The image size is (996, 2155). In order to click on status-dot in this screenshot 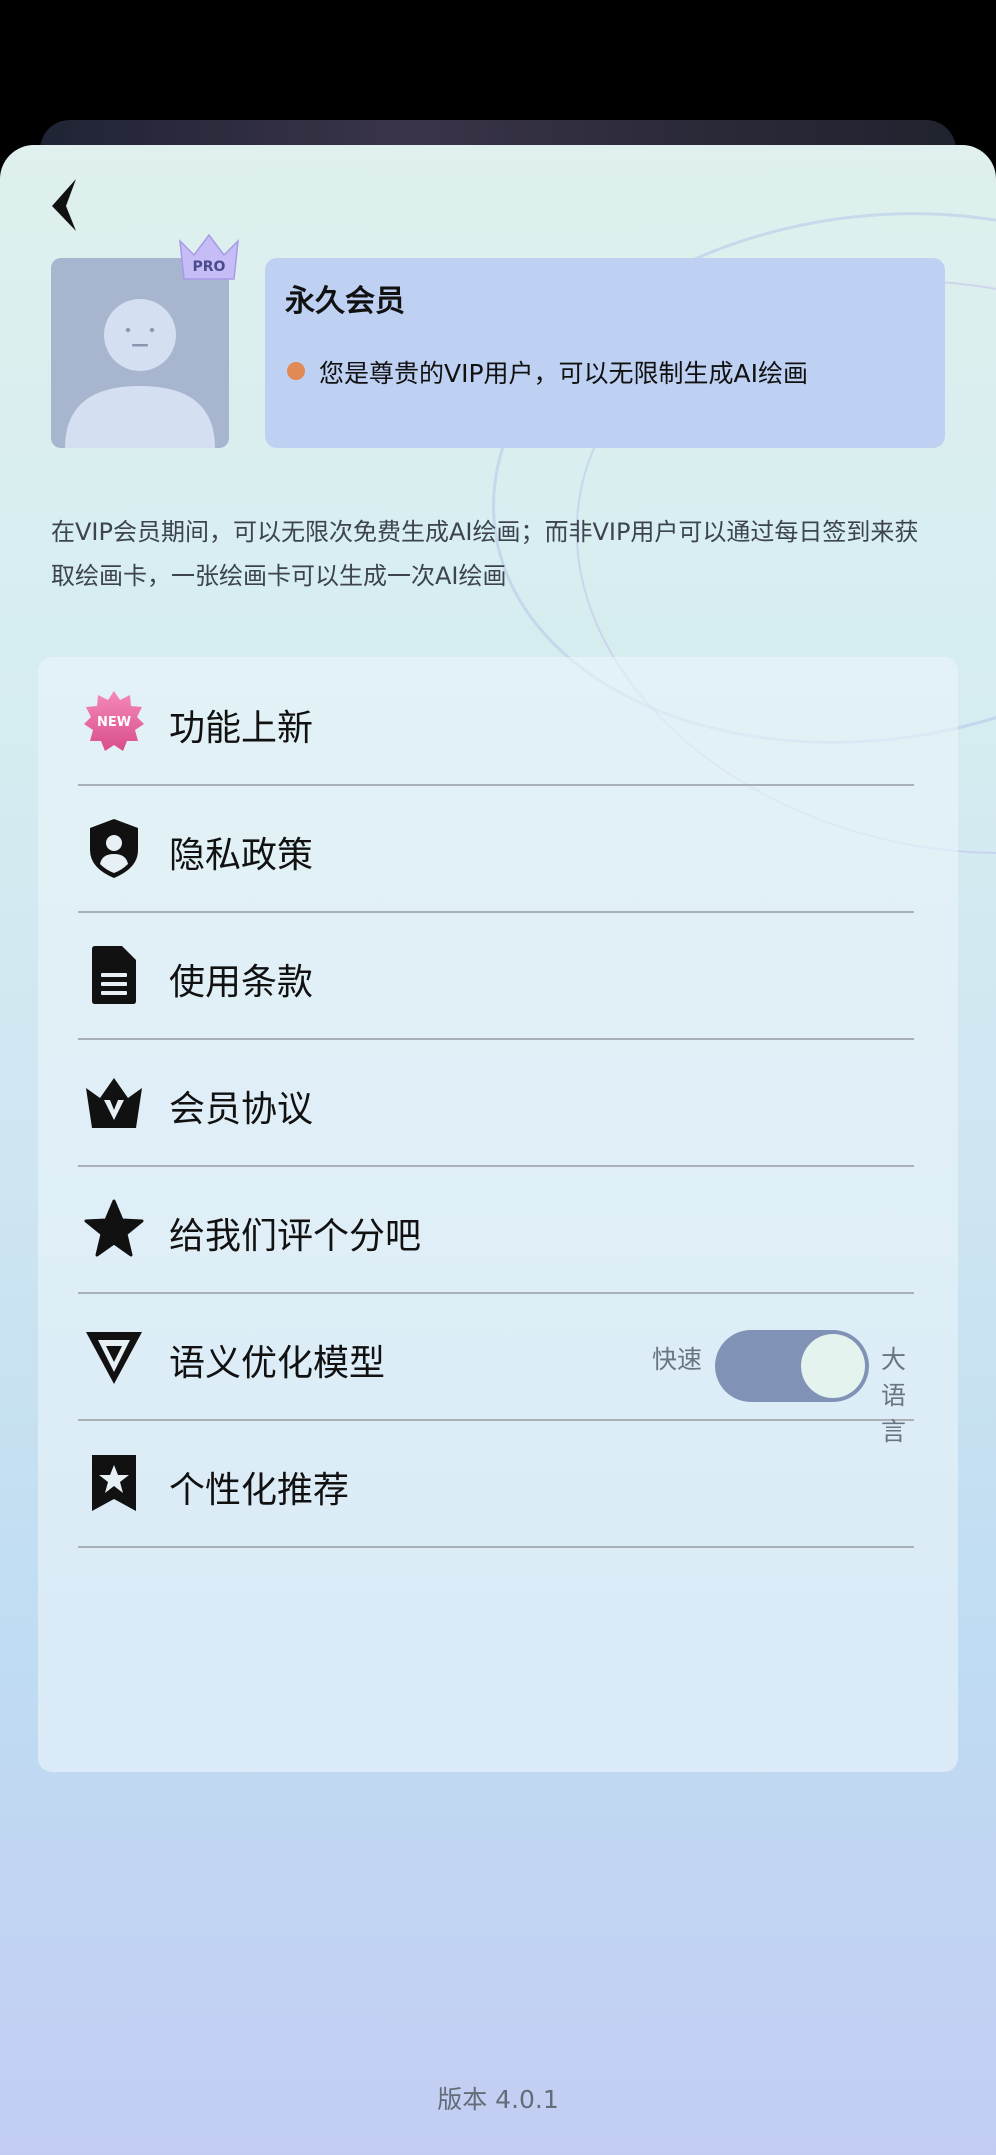, I will do `click(296, 371)`.